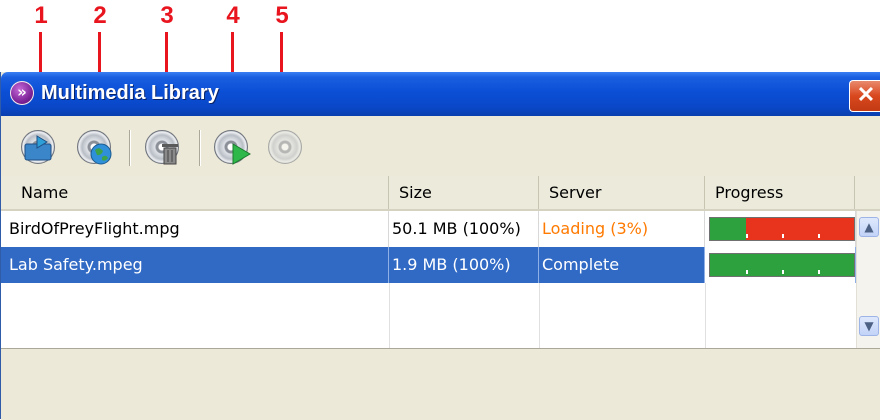  Describe the element at coordinates (200, 192) in the screenshot. I see `column-header-name: Name` at that location.